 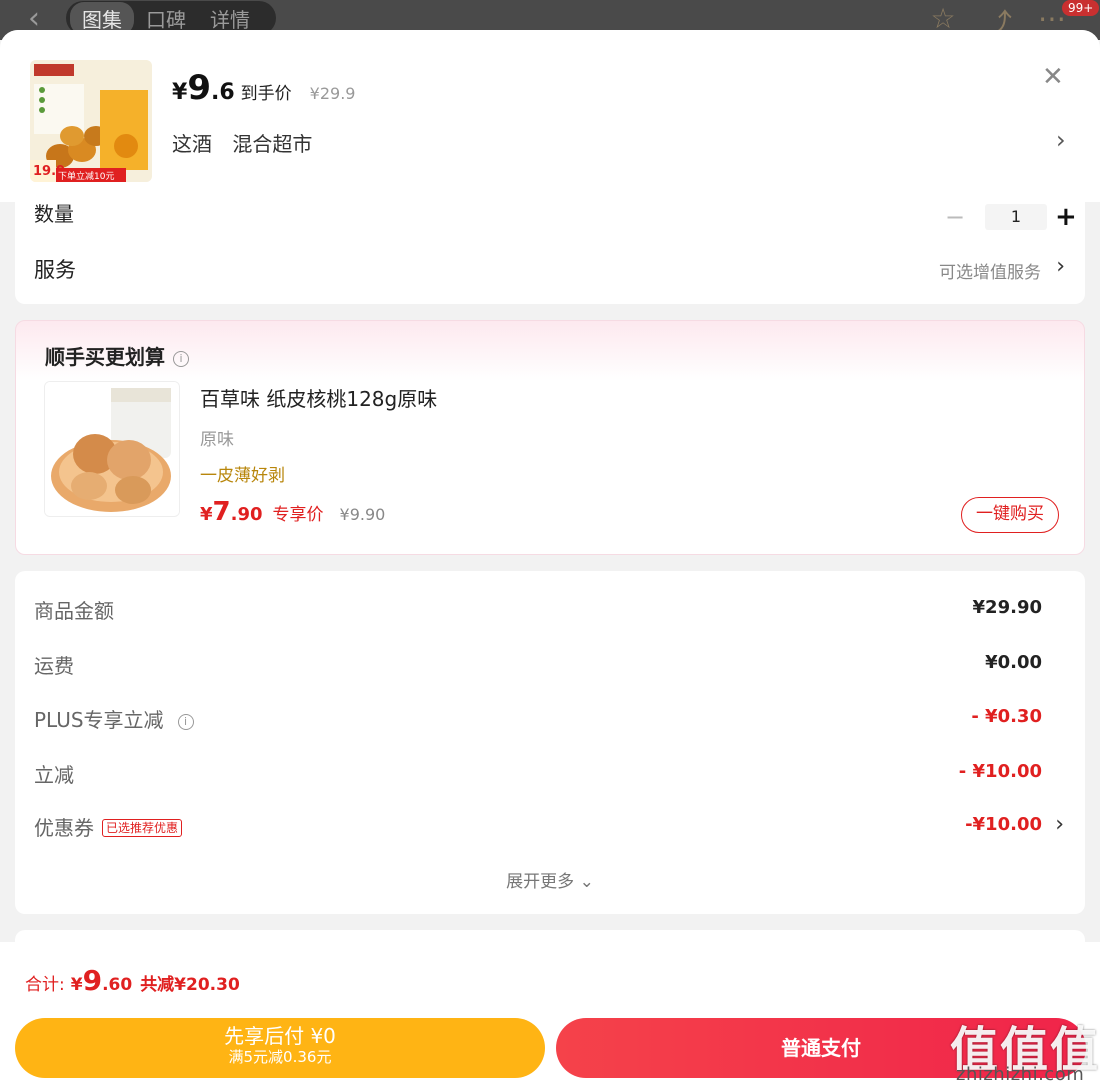 I want to click on pay-later-button: 先享后付 ¥0 满5元减0.36元, so click(x=280, y=1048).